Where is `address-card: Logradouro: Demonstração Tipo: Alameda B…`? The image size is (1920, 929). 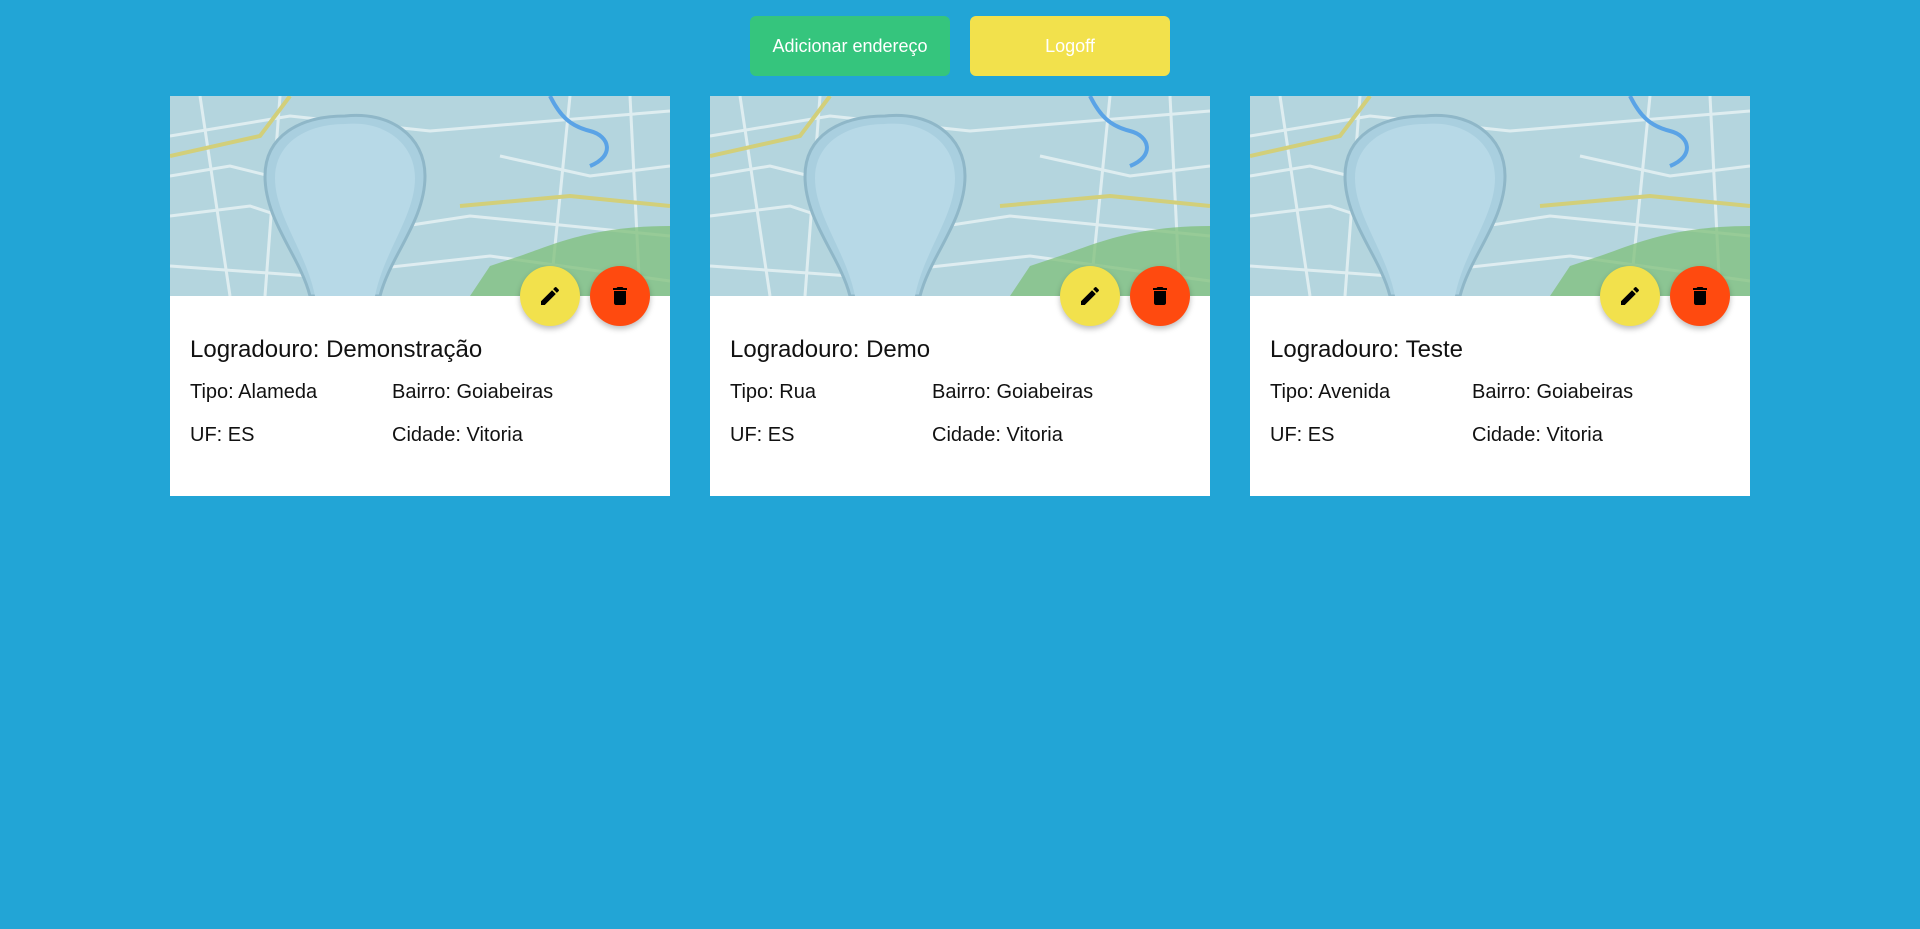 address-card: Logradouro: Demonstração Tipo: Alameda B… is located at coordinates (420, 296).